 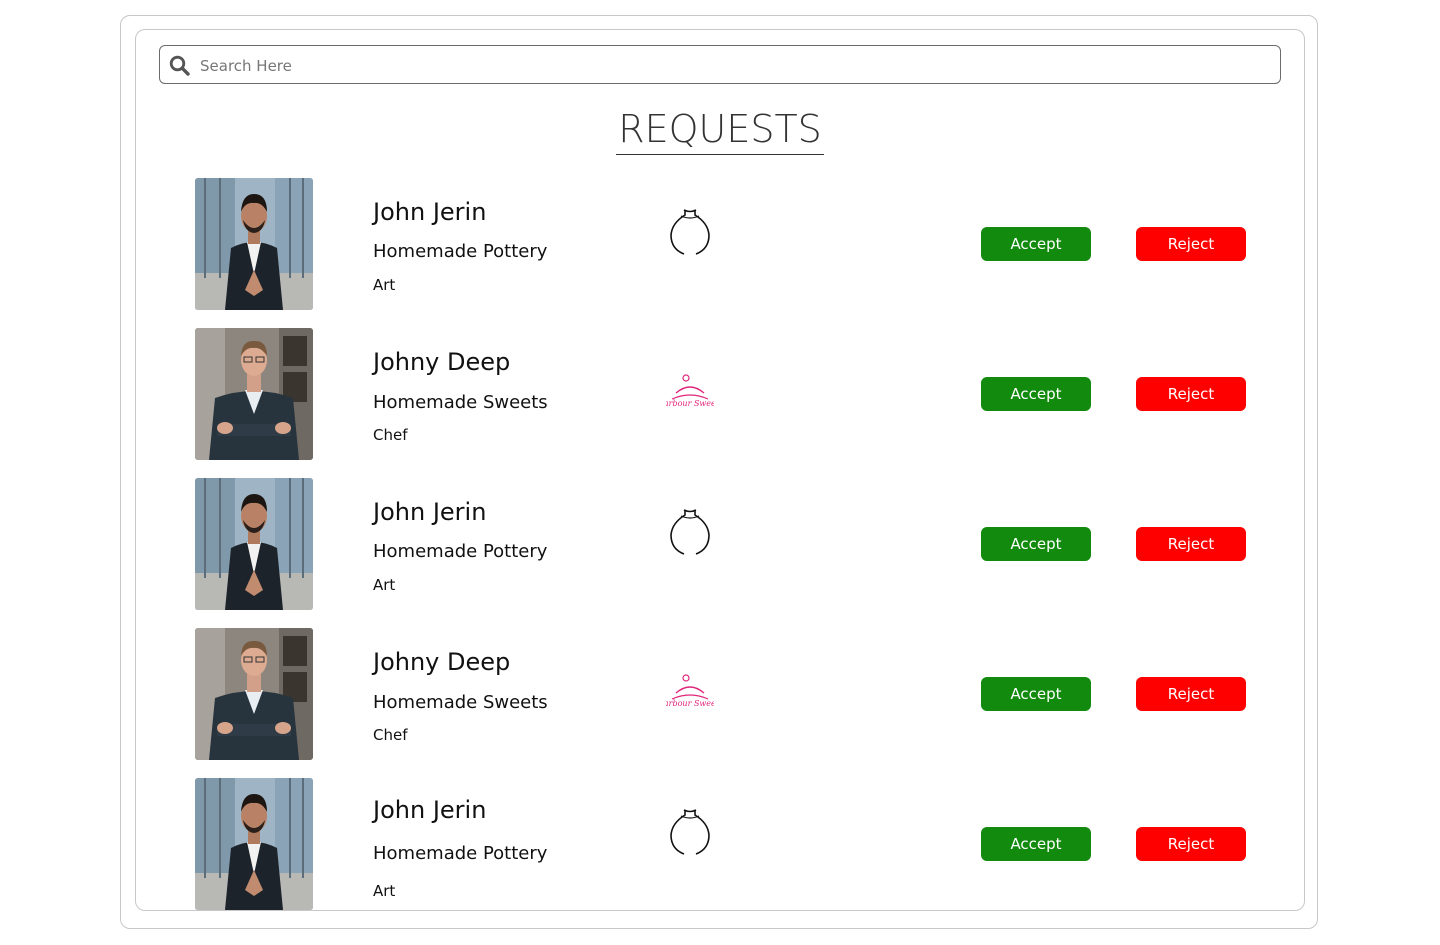 I want to click on search-bar, so click(x=720, y=64).